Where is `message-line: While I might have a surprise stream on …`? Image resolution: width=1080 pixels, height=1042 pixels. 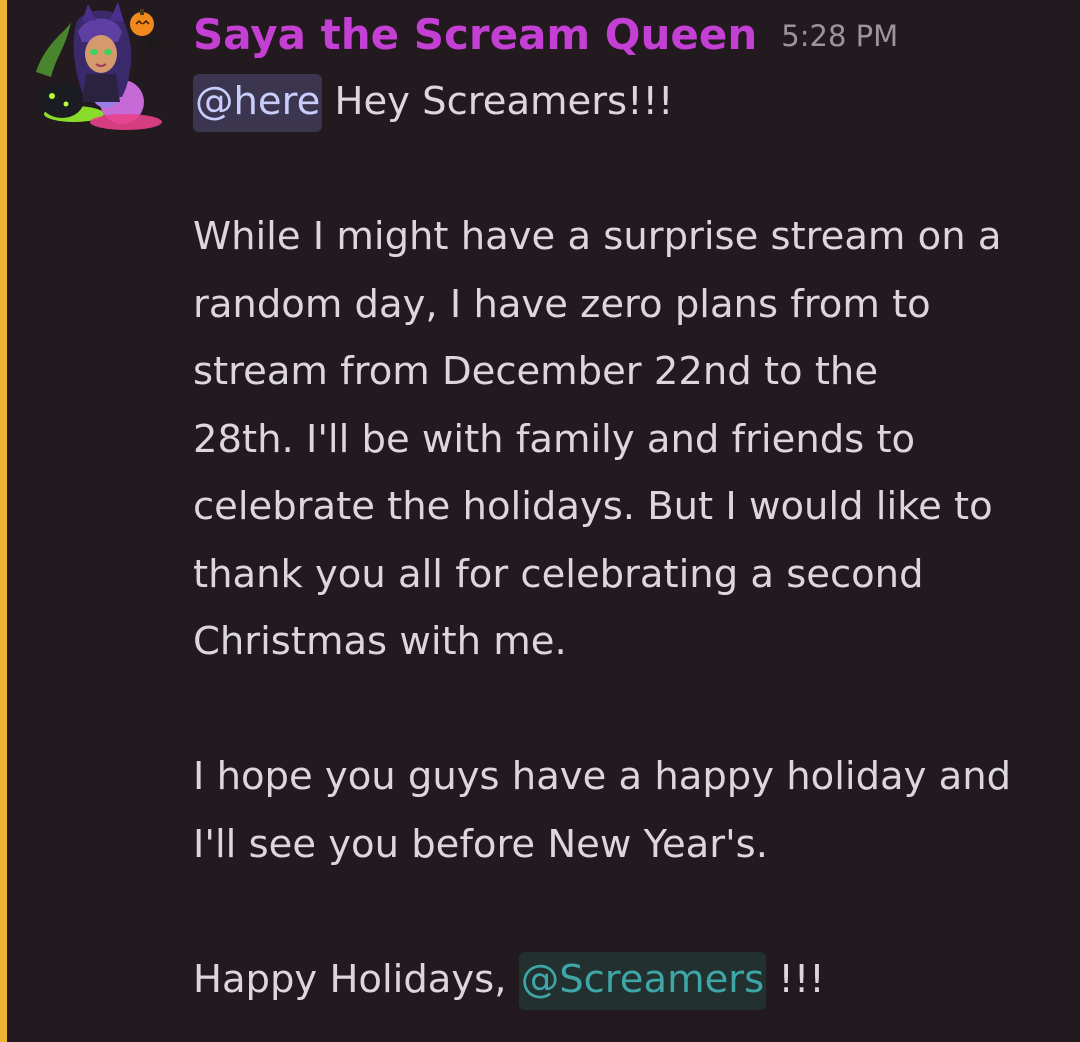 message-line: While I might have a surprise stream on … is located at coordinates (597, 236).